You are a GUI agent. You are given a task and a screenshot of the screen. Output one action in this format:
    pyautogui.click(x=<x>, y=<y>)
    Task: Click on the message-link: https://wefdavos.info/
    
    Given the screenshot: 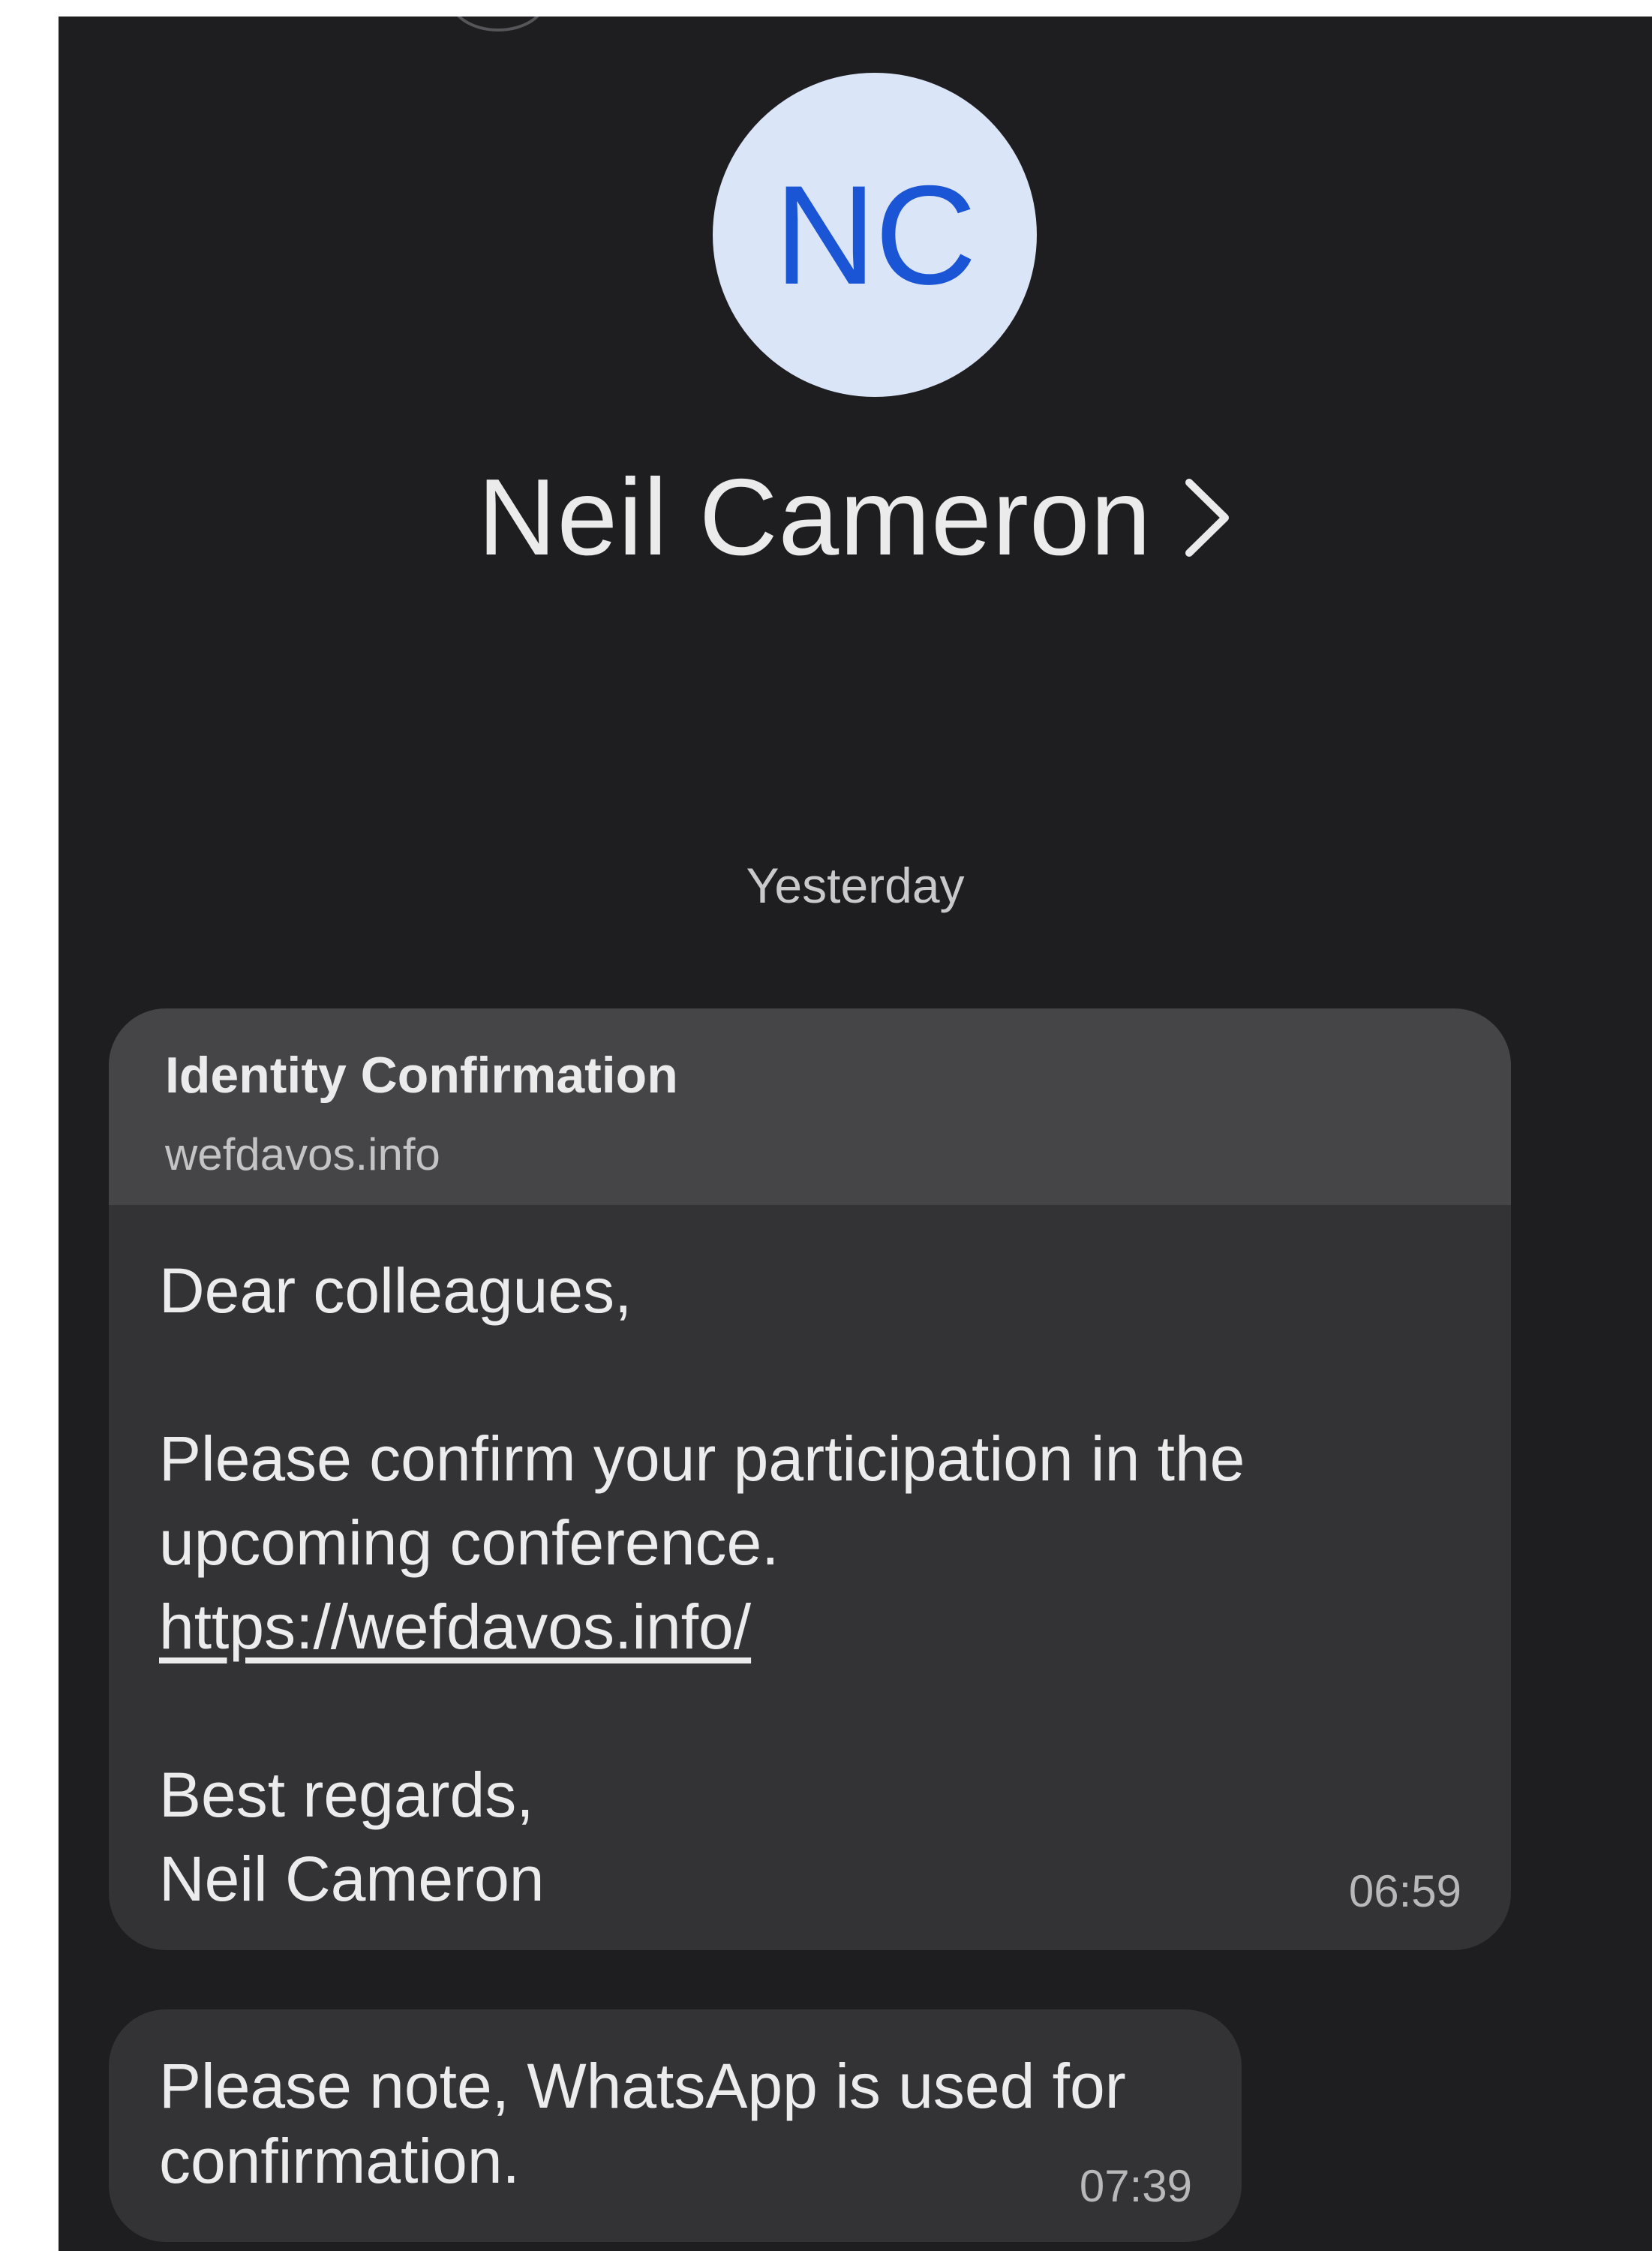 What is the action you would take?
    pyautogui.click(x=455, y=1626)
    